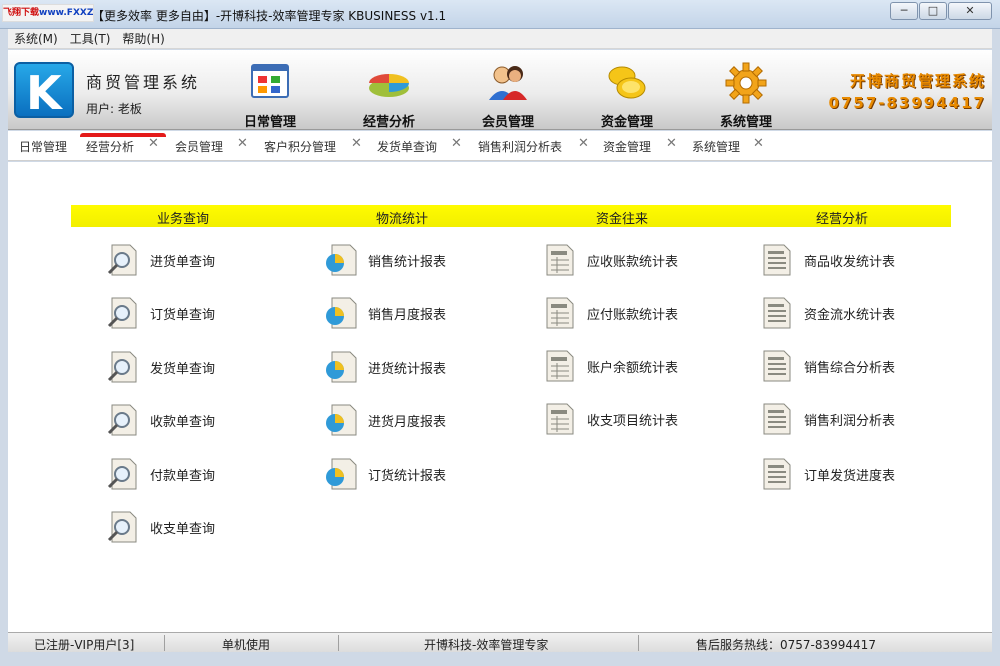  Describe the element at coordinates (507, 122) in the screenshot. I see `toolbar-members-label: 会员管理` at that location.